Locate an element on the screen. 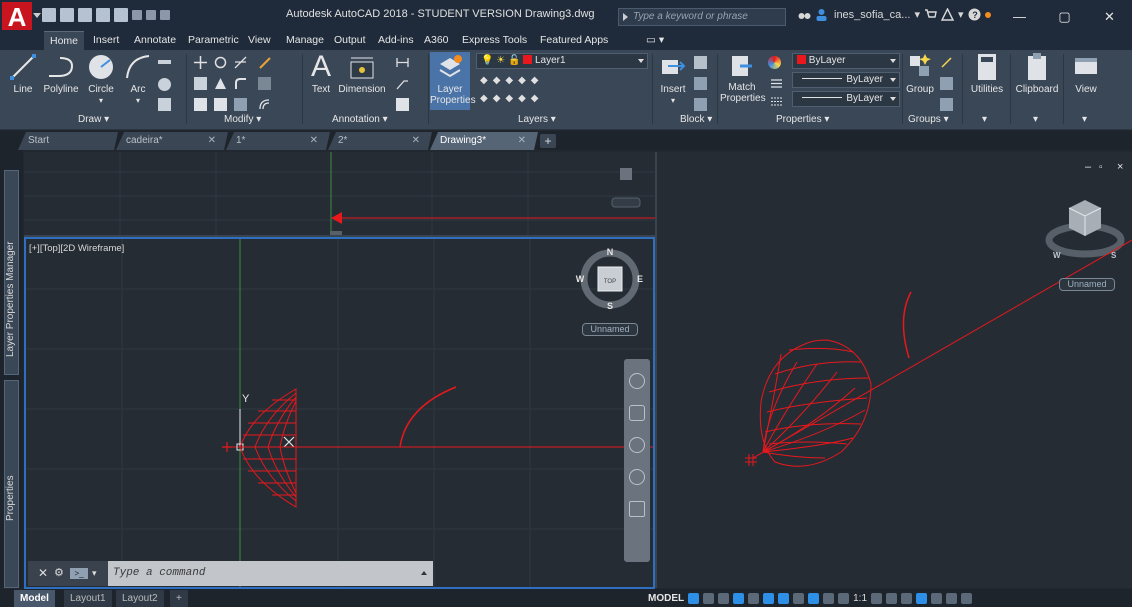 This screenshot has height=607, width=1132. erase-icon is located at coordinates (264, 62).